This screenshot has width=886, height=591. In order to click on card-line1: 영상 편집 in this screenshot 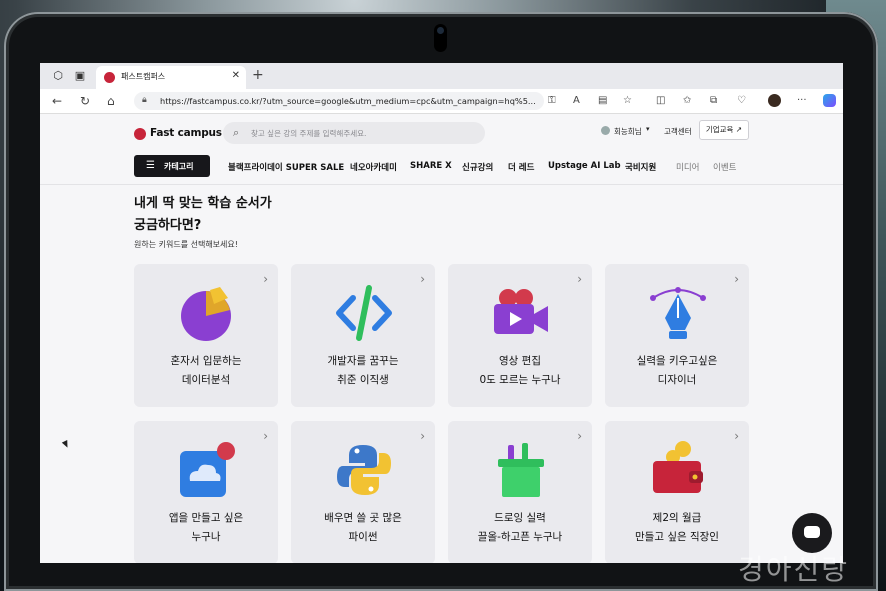, I will do `click(520, 361)`.